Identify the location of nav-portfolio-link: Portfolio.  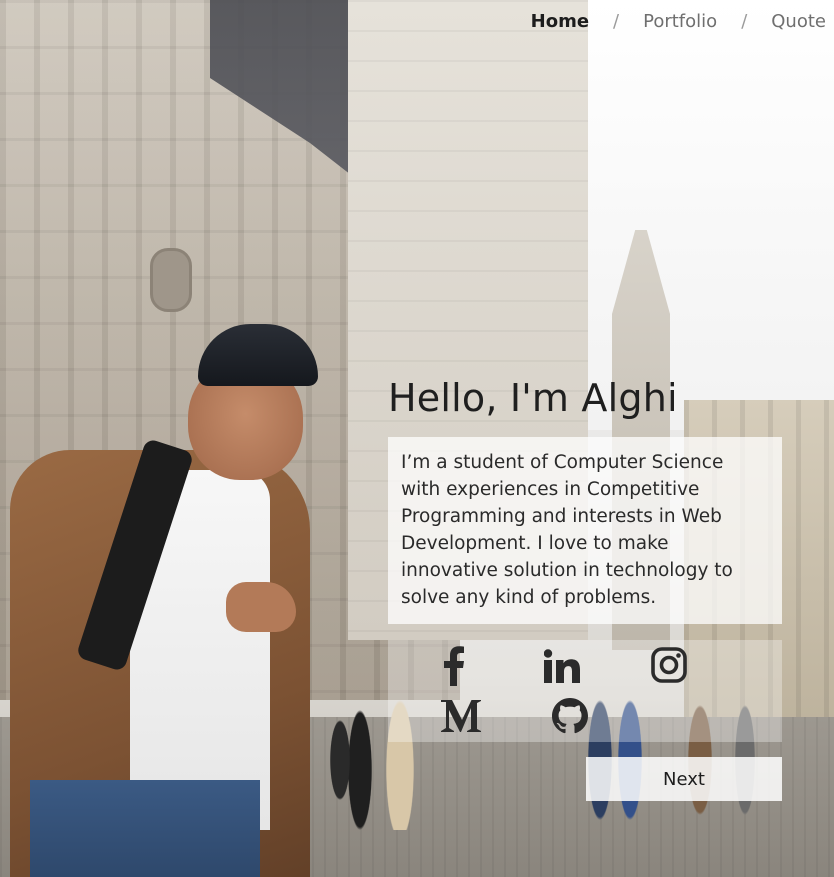
(680, 21).